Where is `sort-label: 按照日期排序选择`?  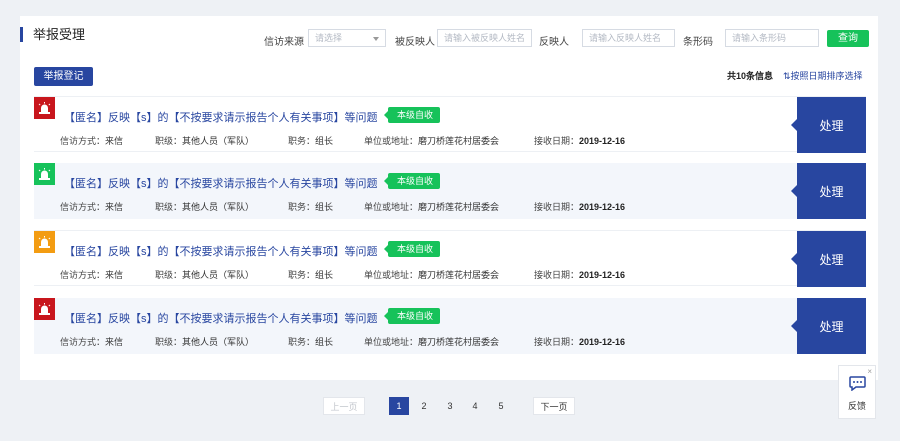
sort-label: 按照日期排序选择 is located at coordinates (826, 76).